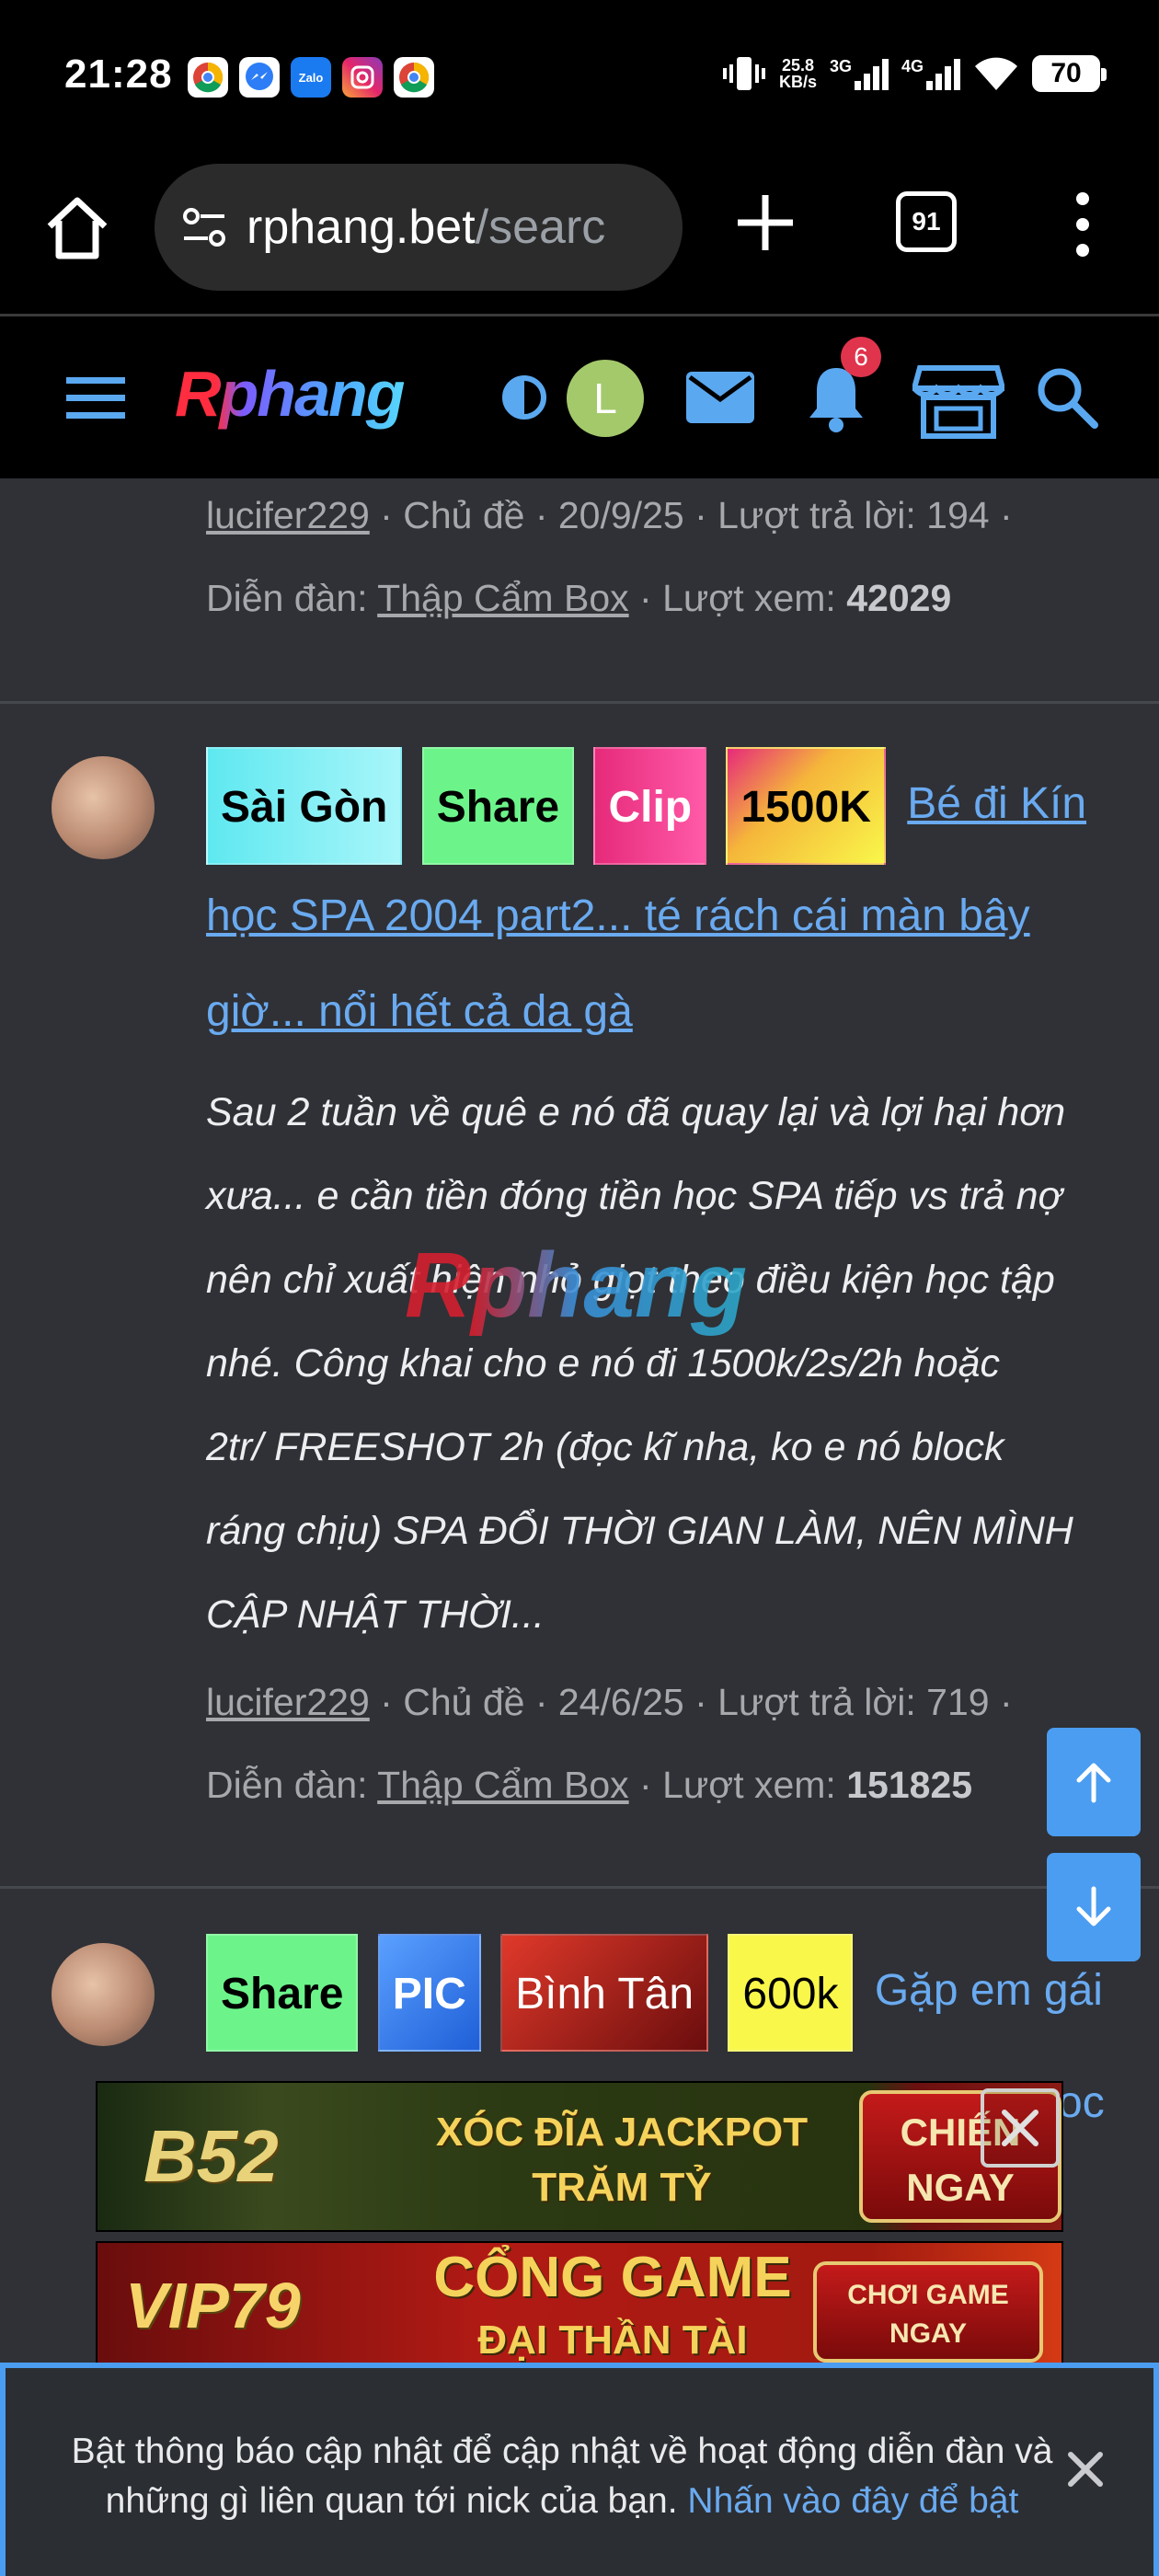 This screenshot has height=2576, width=1159. What do you see at coordinates (524, 397) in the screenshot?
I see `theme-toggle-icon` at bounding box center [524, 397].